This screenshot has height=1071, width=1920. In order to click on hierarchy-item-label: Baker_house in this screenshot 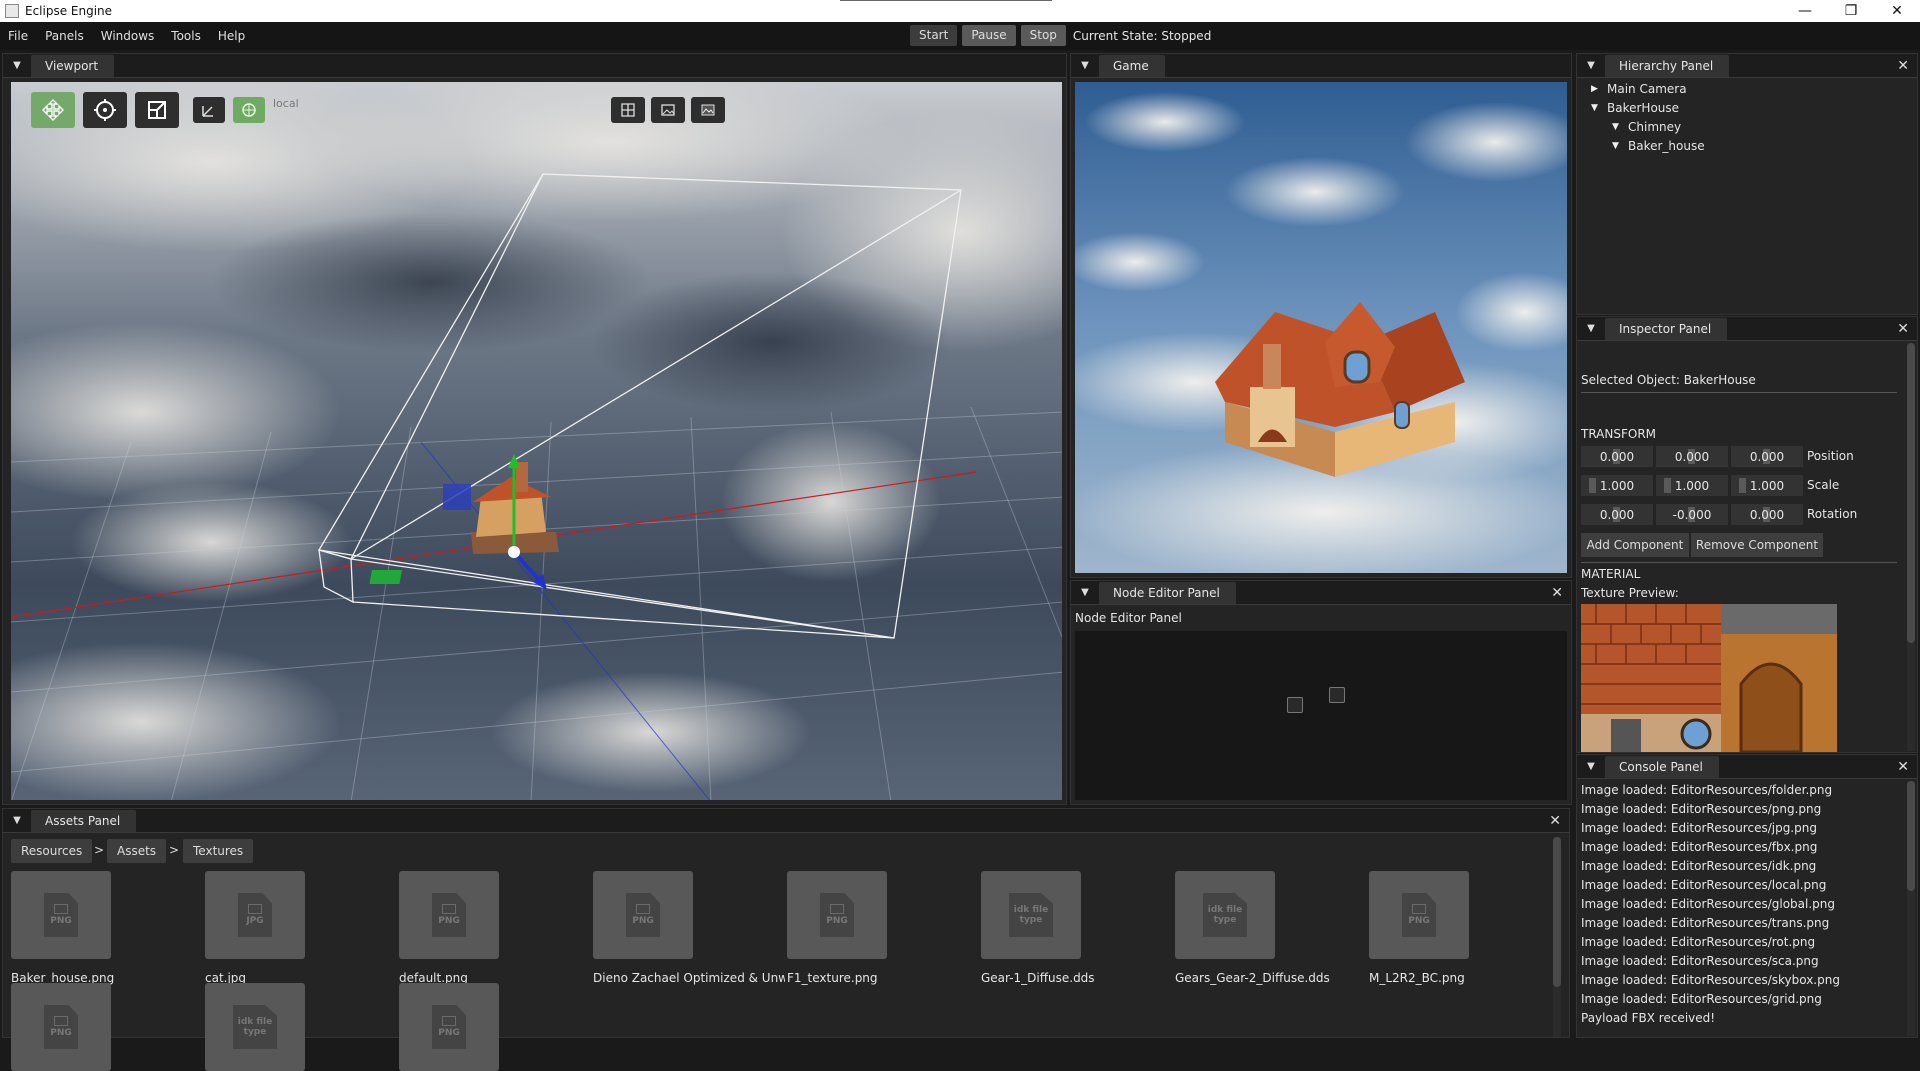, I will do `click(1666, 146)`.